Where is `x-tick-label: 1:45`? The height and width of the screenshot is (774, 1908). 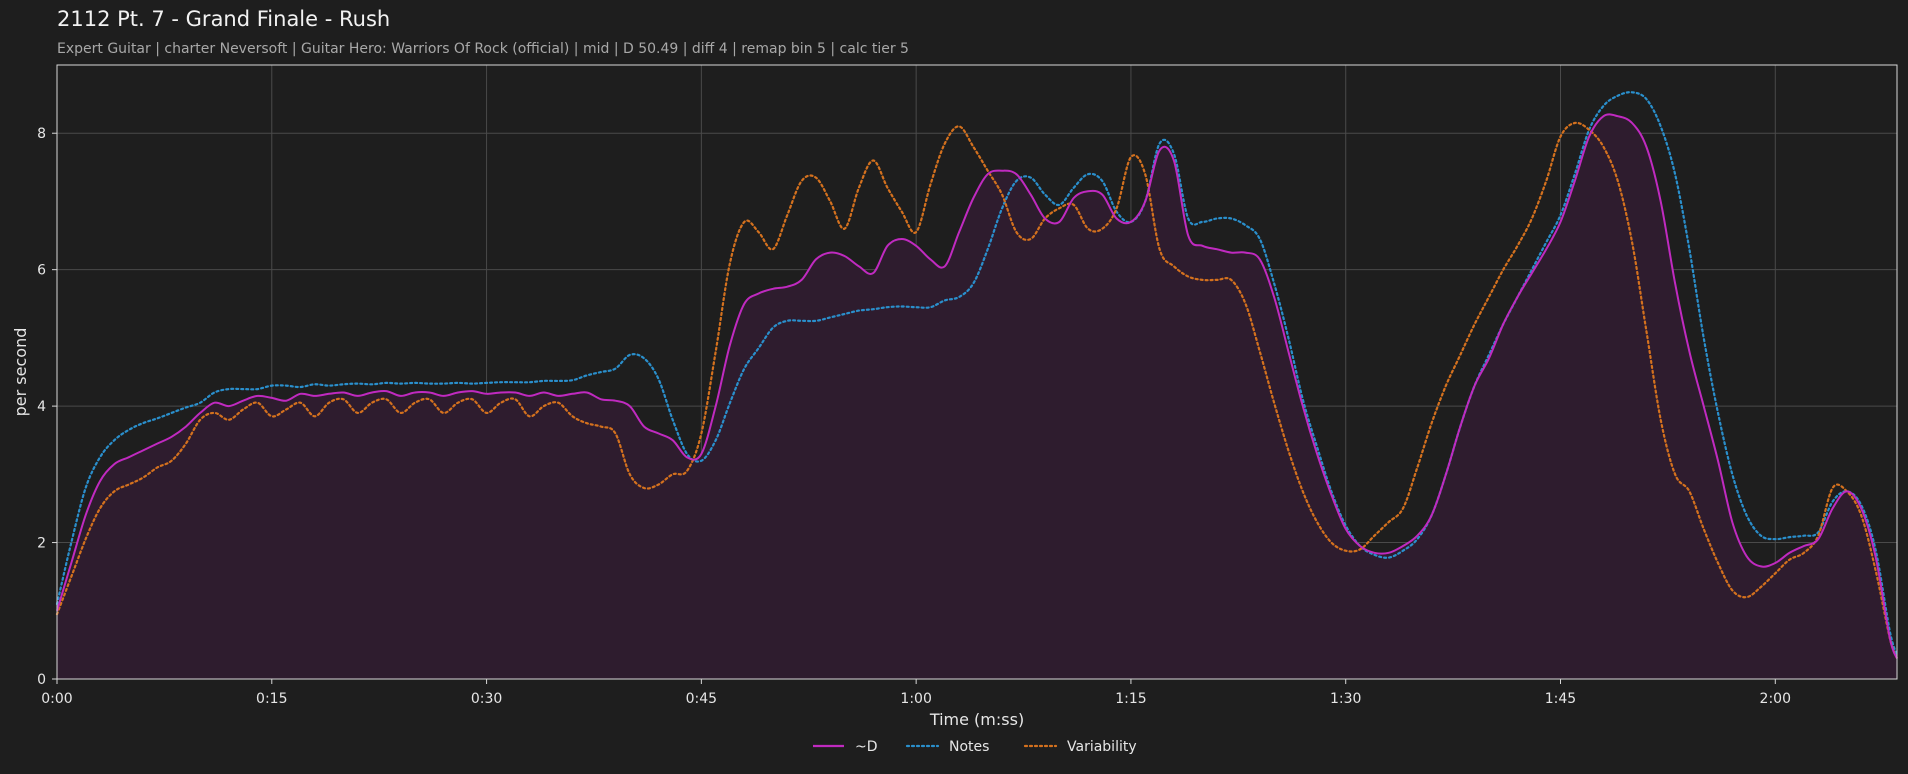 x-tick-label: 1:45 is located at coordinates (1560, 699).